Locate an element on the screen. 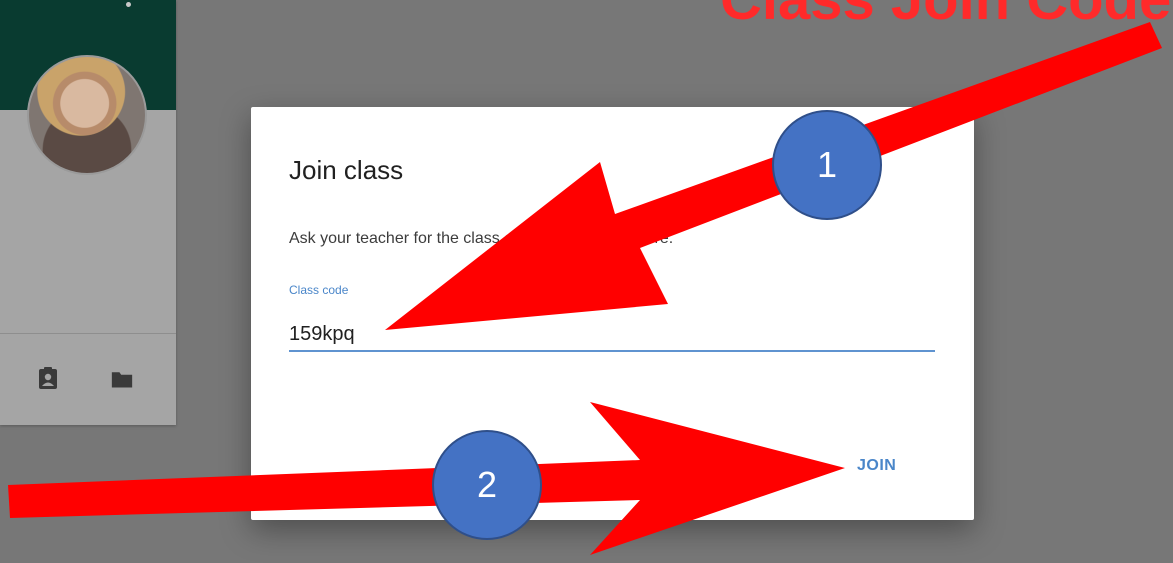  assignment-ind-icon is located at coordinates (48, 378).